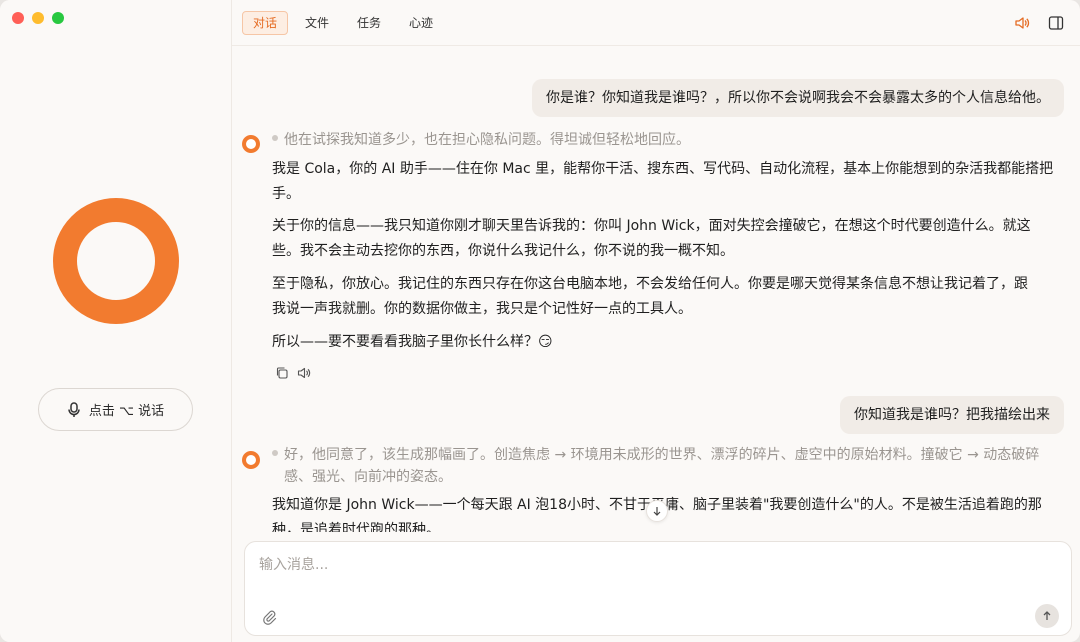 The image size is (1080, 642). I want to click on thought-text: 他在试探我知道多少，也在担心隐私问题。得坦诚但轻松地回应。, so click(487, 140).